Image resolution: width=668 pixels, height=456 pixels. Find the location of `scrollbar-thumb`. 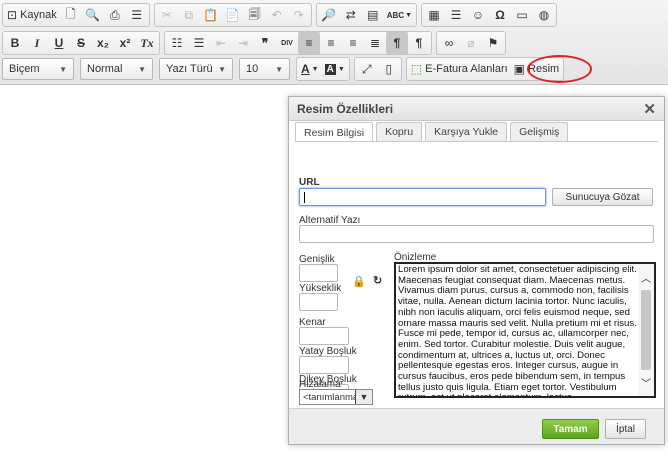

scrollbar-thumb is located at coordinates (646, 330).